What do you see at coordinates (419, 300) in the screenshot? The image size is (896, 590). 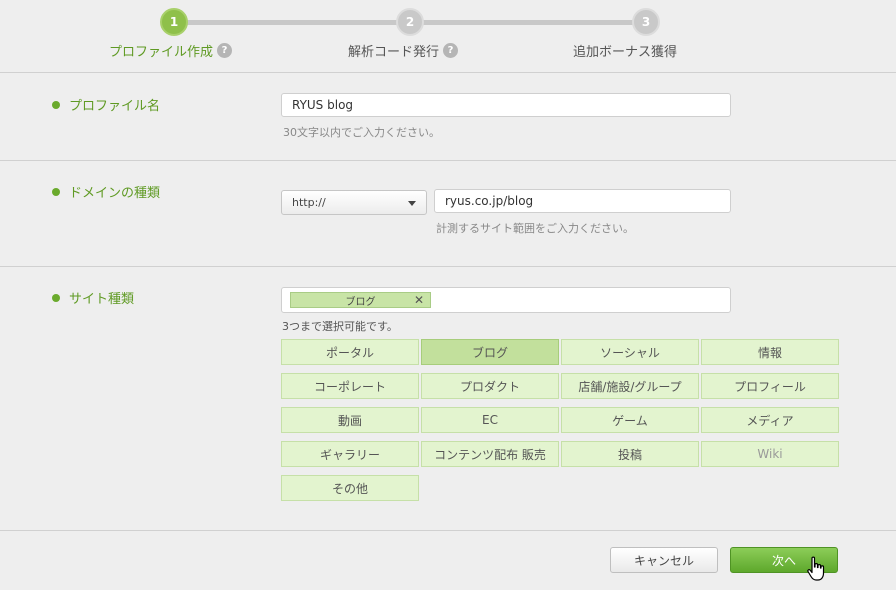 I see `close-icon: ✕` at bounding box center [419, 300].